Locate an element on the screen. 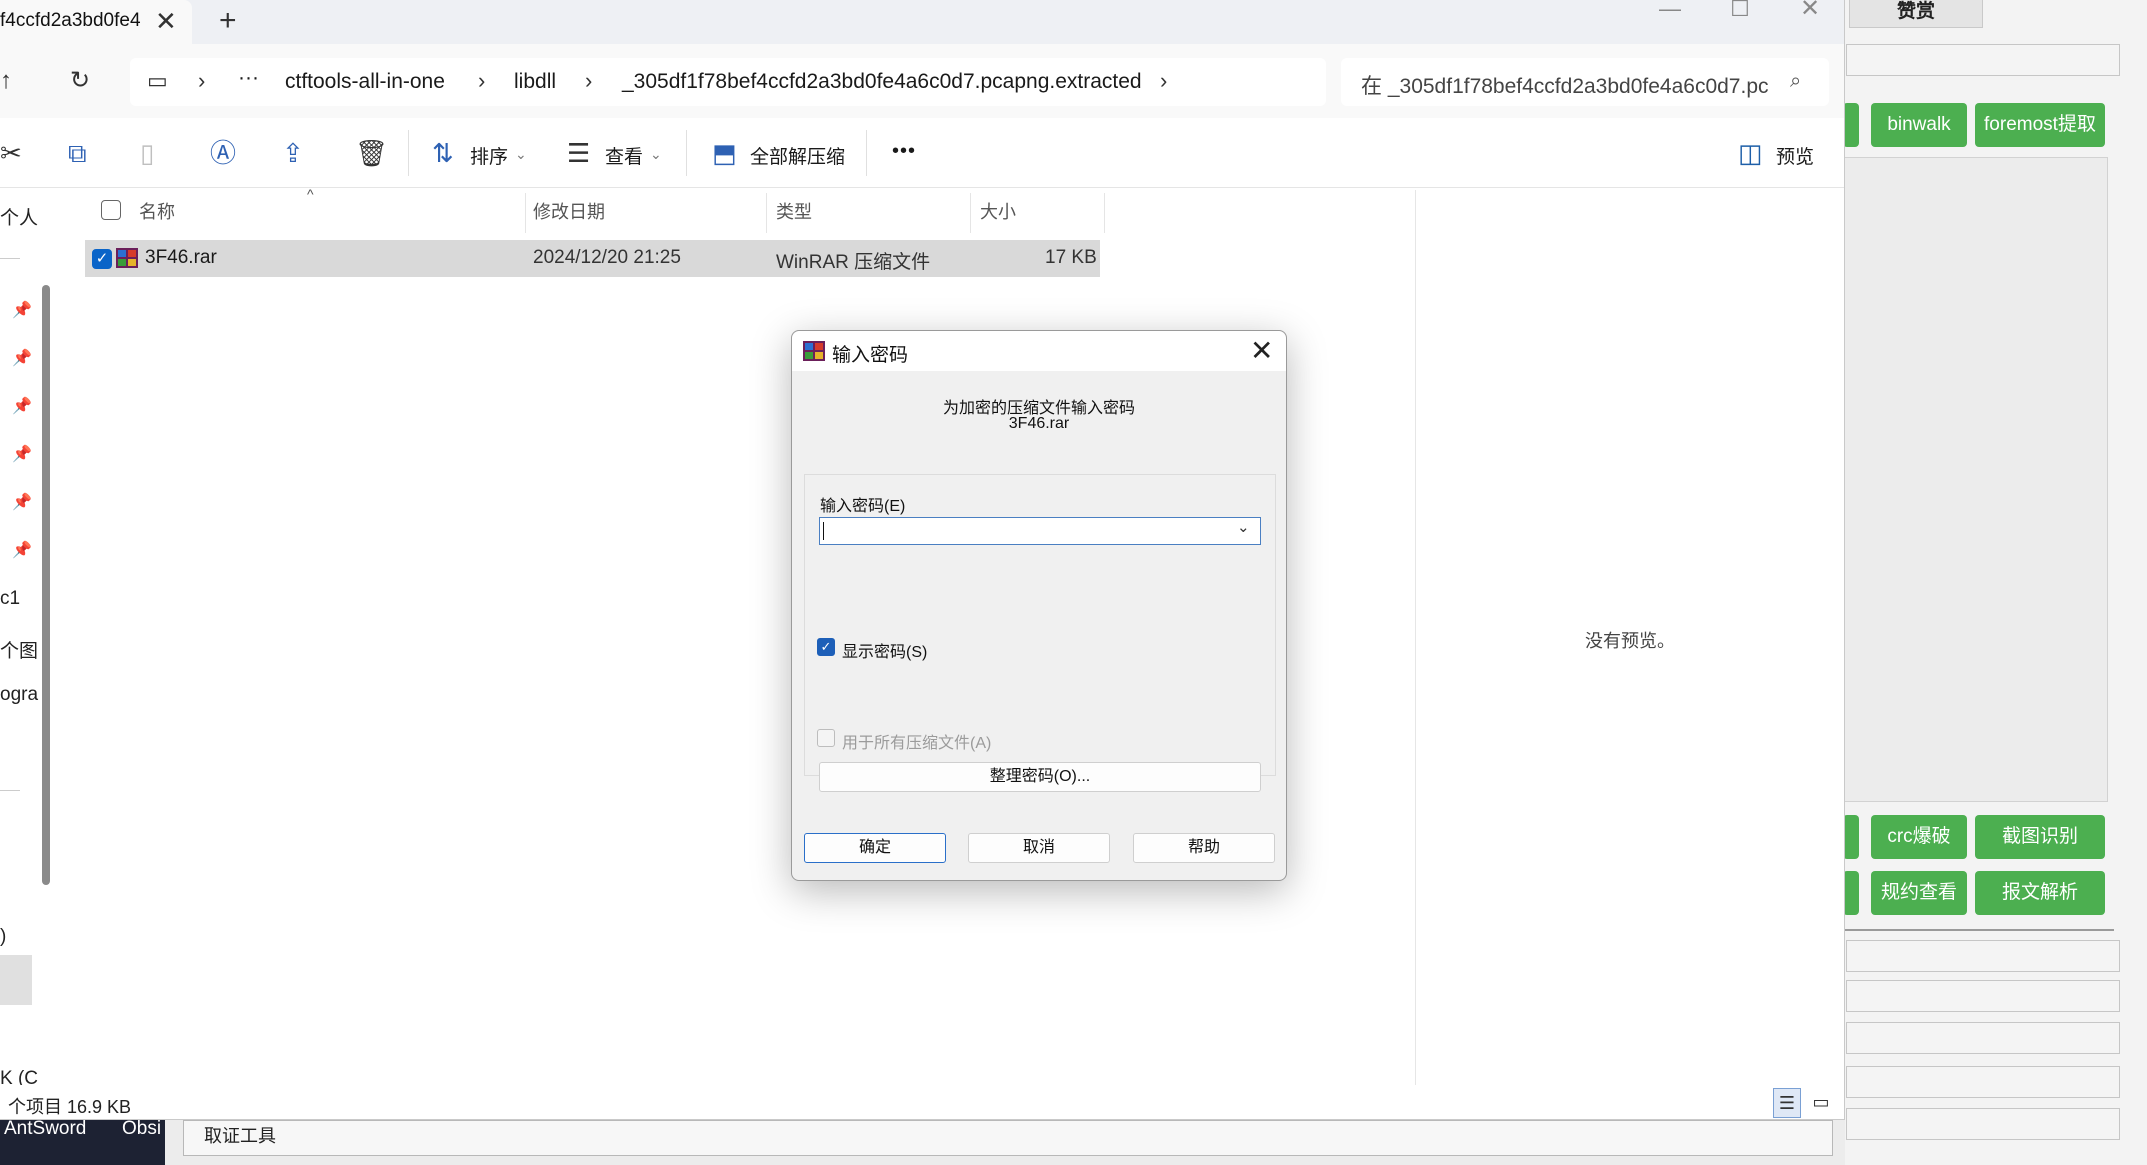 The image size is (2147, 1165). more-options-button: ••• is located at coordinates (904, 151).